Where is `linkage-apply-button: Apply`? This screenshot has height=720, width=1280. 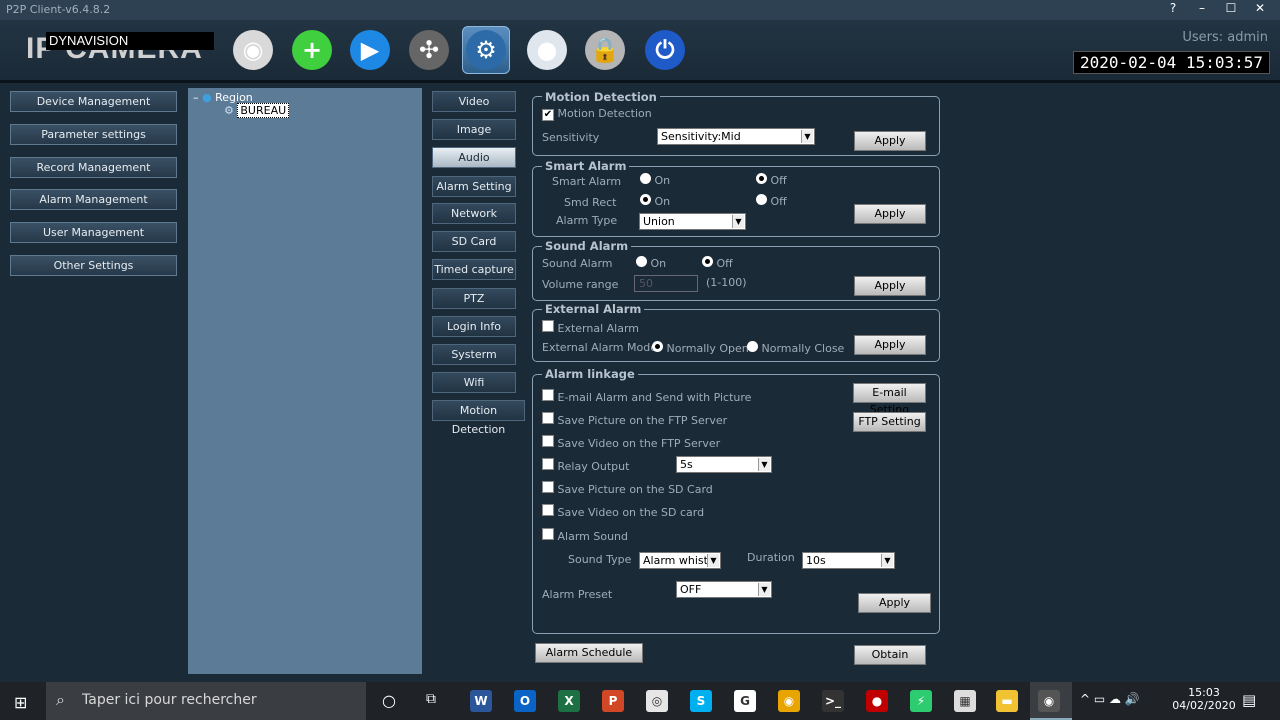 linkage-apply-button: Apply is located at coordinates (894, 603).